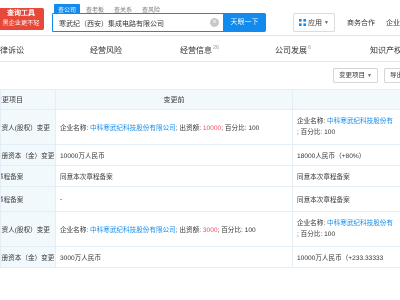 This screenshot has height=300, width=400. Describe the element at coordinates (346, 257) in the screenshot. I see `after-value: 10000万人民币（+233.33333` at that location.